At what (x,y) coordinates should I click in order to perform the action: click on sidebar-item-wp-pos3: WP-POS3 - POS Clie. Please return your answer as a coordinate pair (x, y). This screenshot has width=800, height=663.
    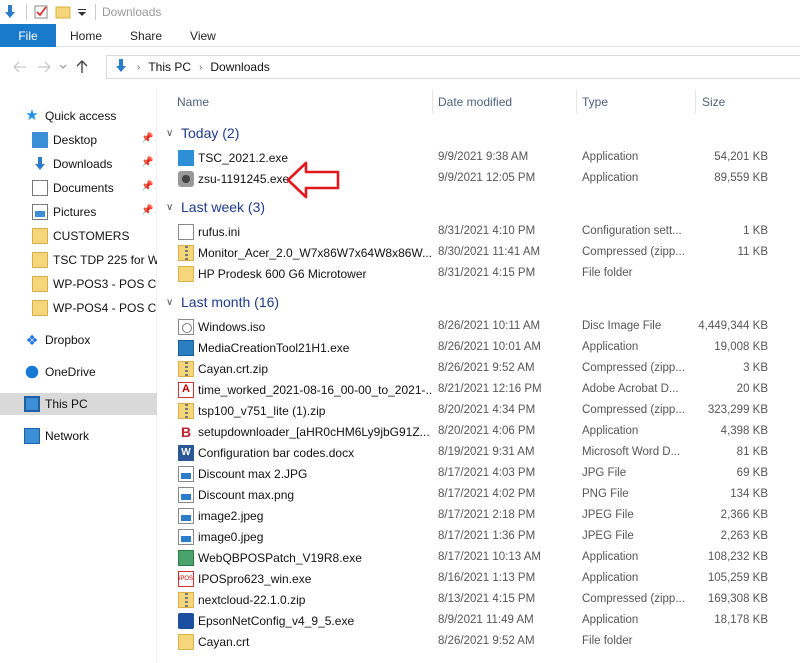
    Looking at the image, I should click on (78, 284).